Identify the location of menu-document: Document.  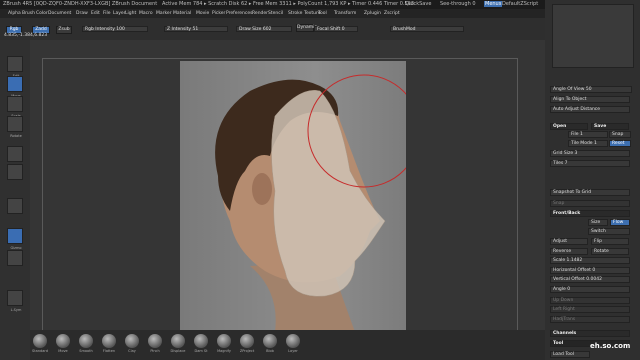
(59, 13).